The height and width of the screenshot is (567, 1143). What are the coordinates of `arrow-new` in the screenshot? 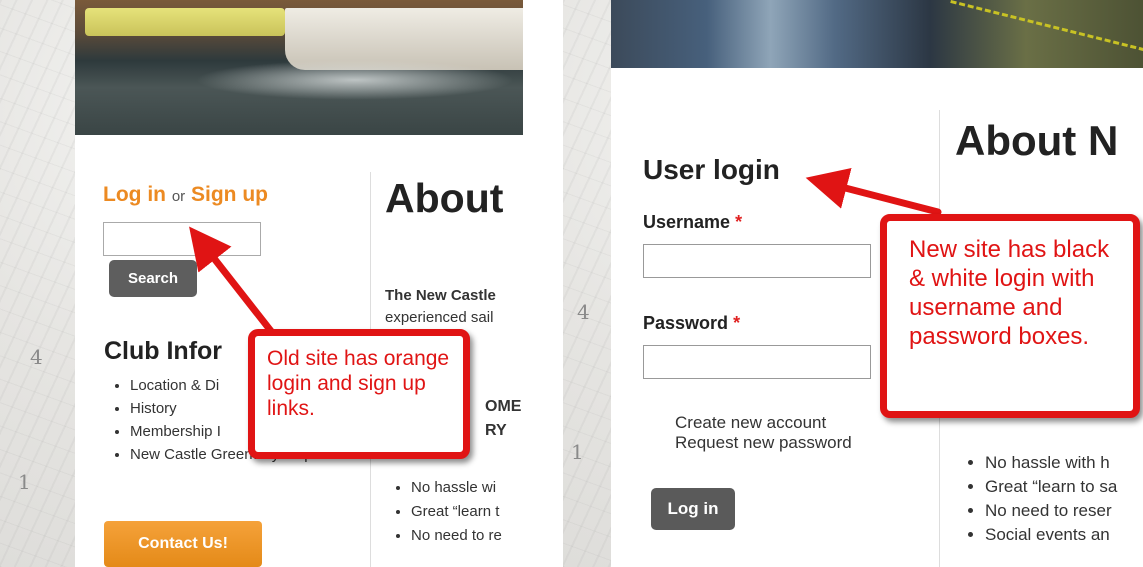 It's located at (873, 191).